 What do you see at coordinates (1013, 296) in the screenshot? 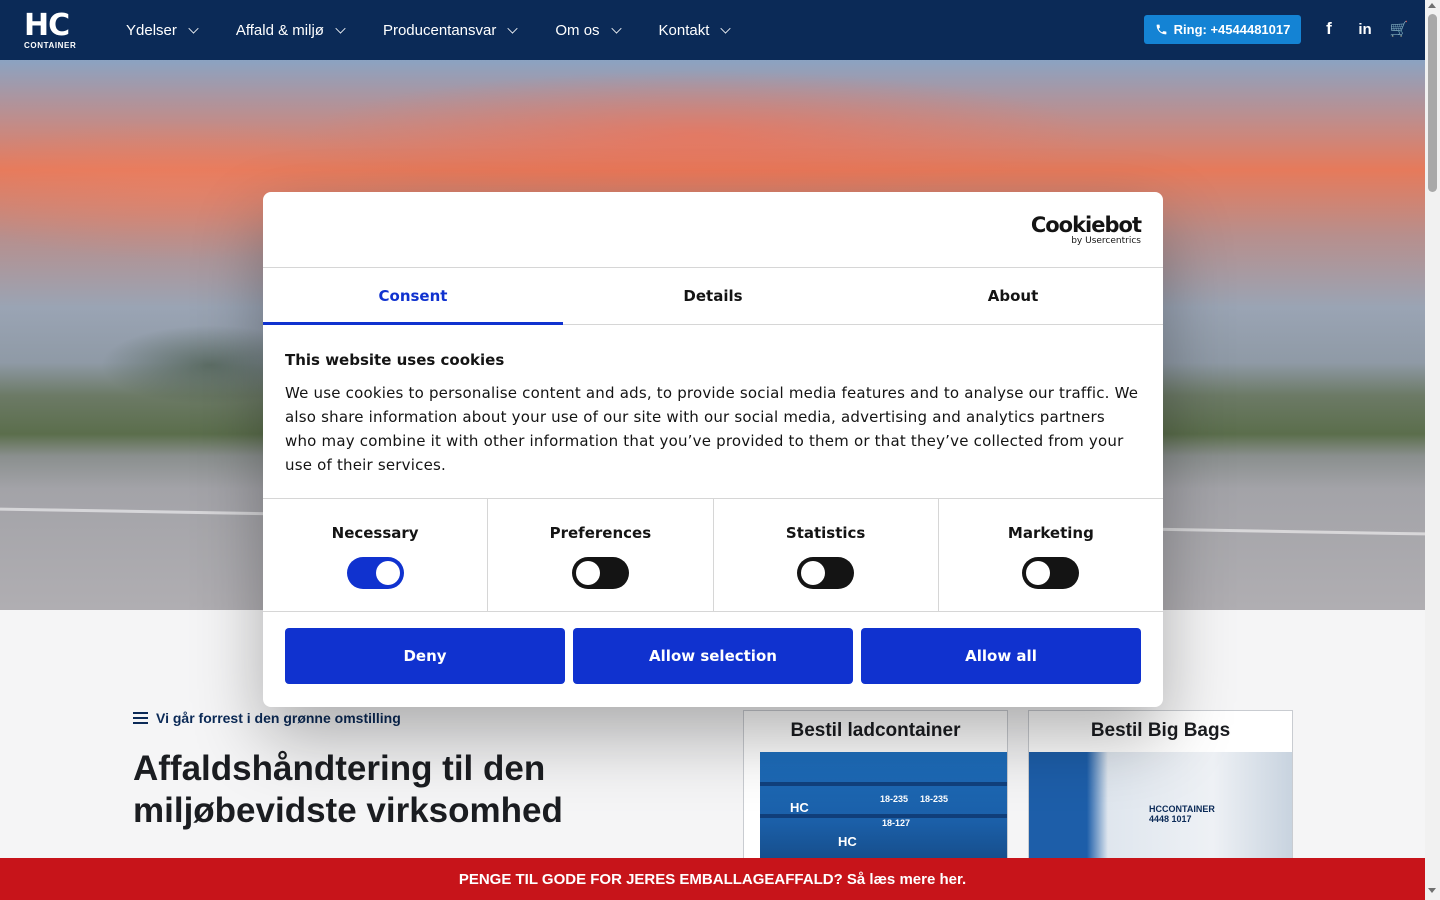
I see `tab-about: About` at bounding box center [1013, 296].